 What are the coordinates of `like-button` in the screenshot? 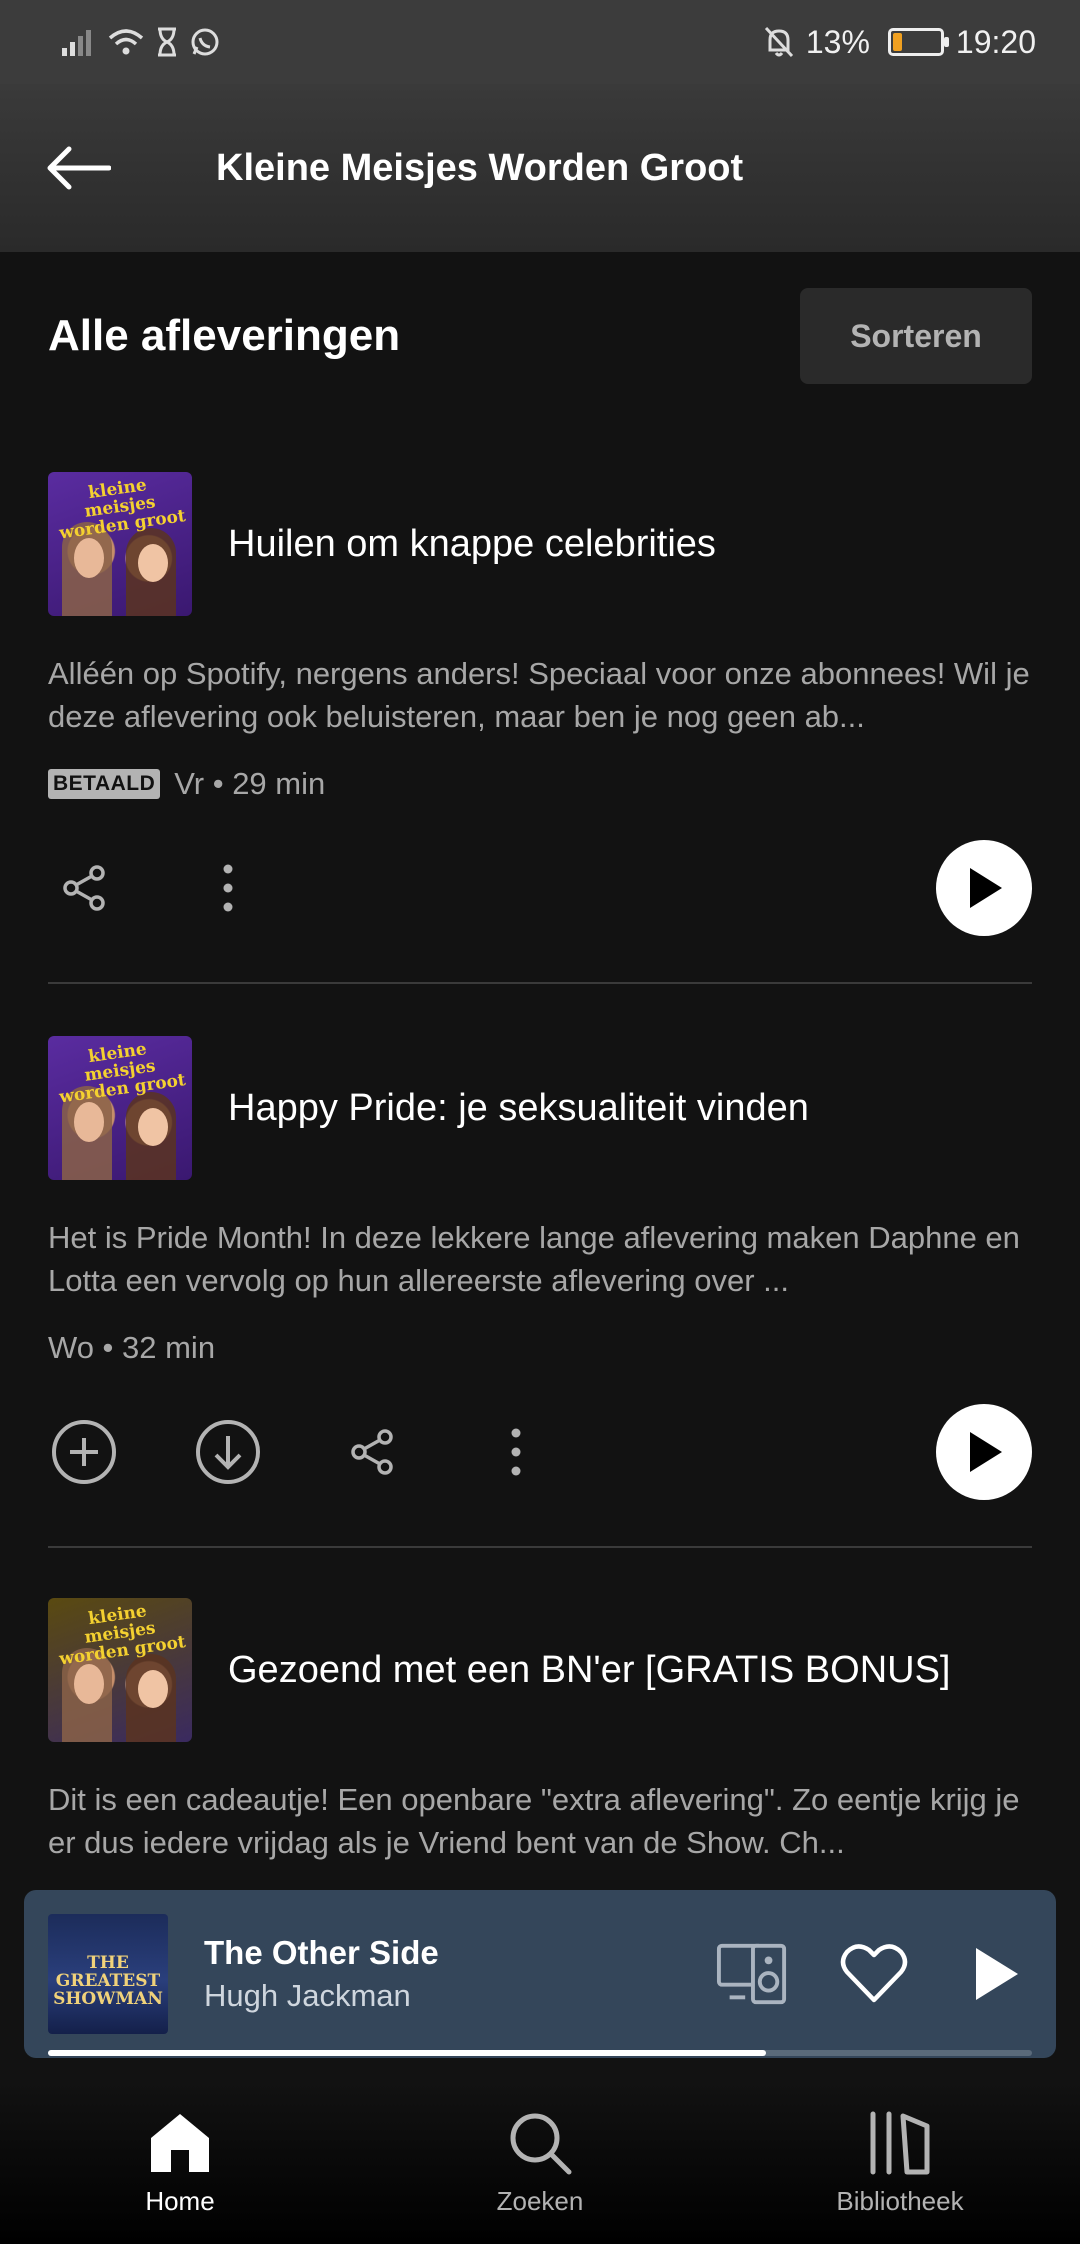 It's located at (874, 1974).